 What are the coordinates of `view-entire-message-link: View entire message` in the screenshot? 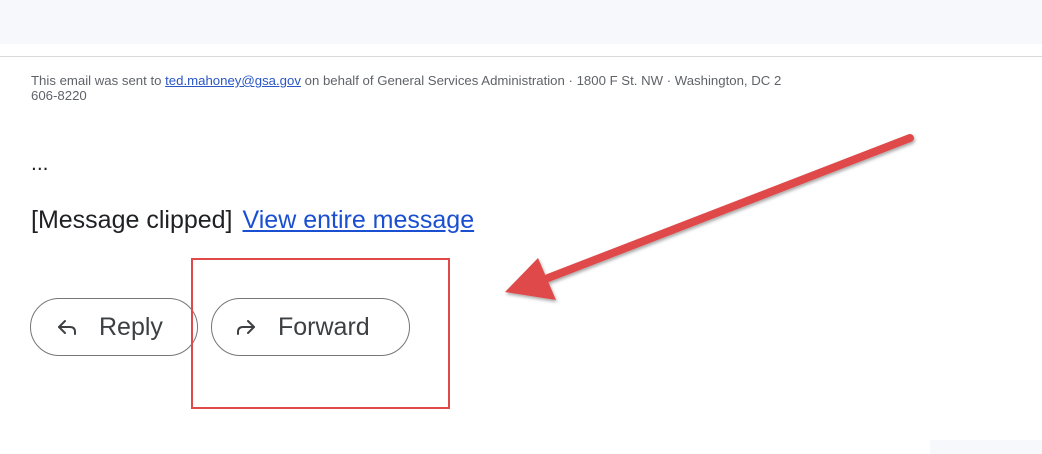 It's located at (359, 220).